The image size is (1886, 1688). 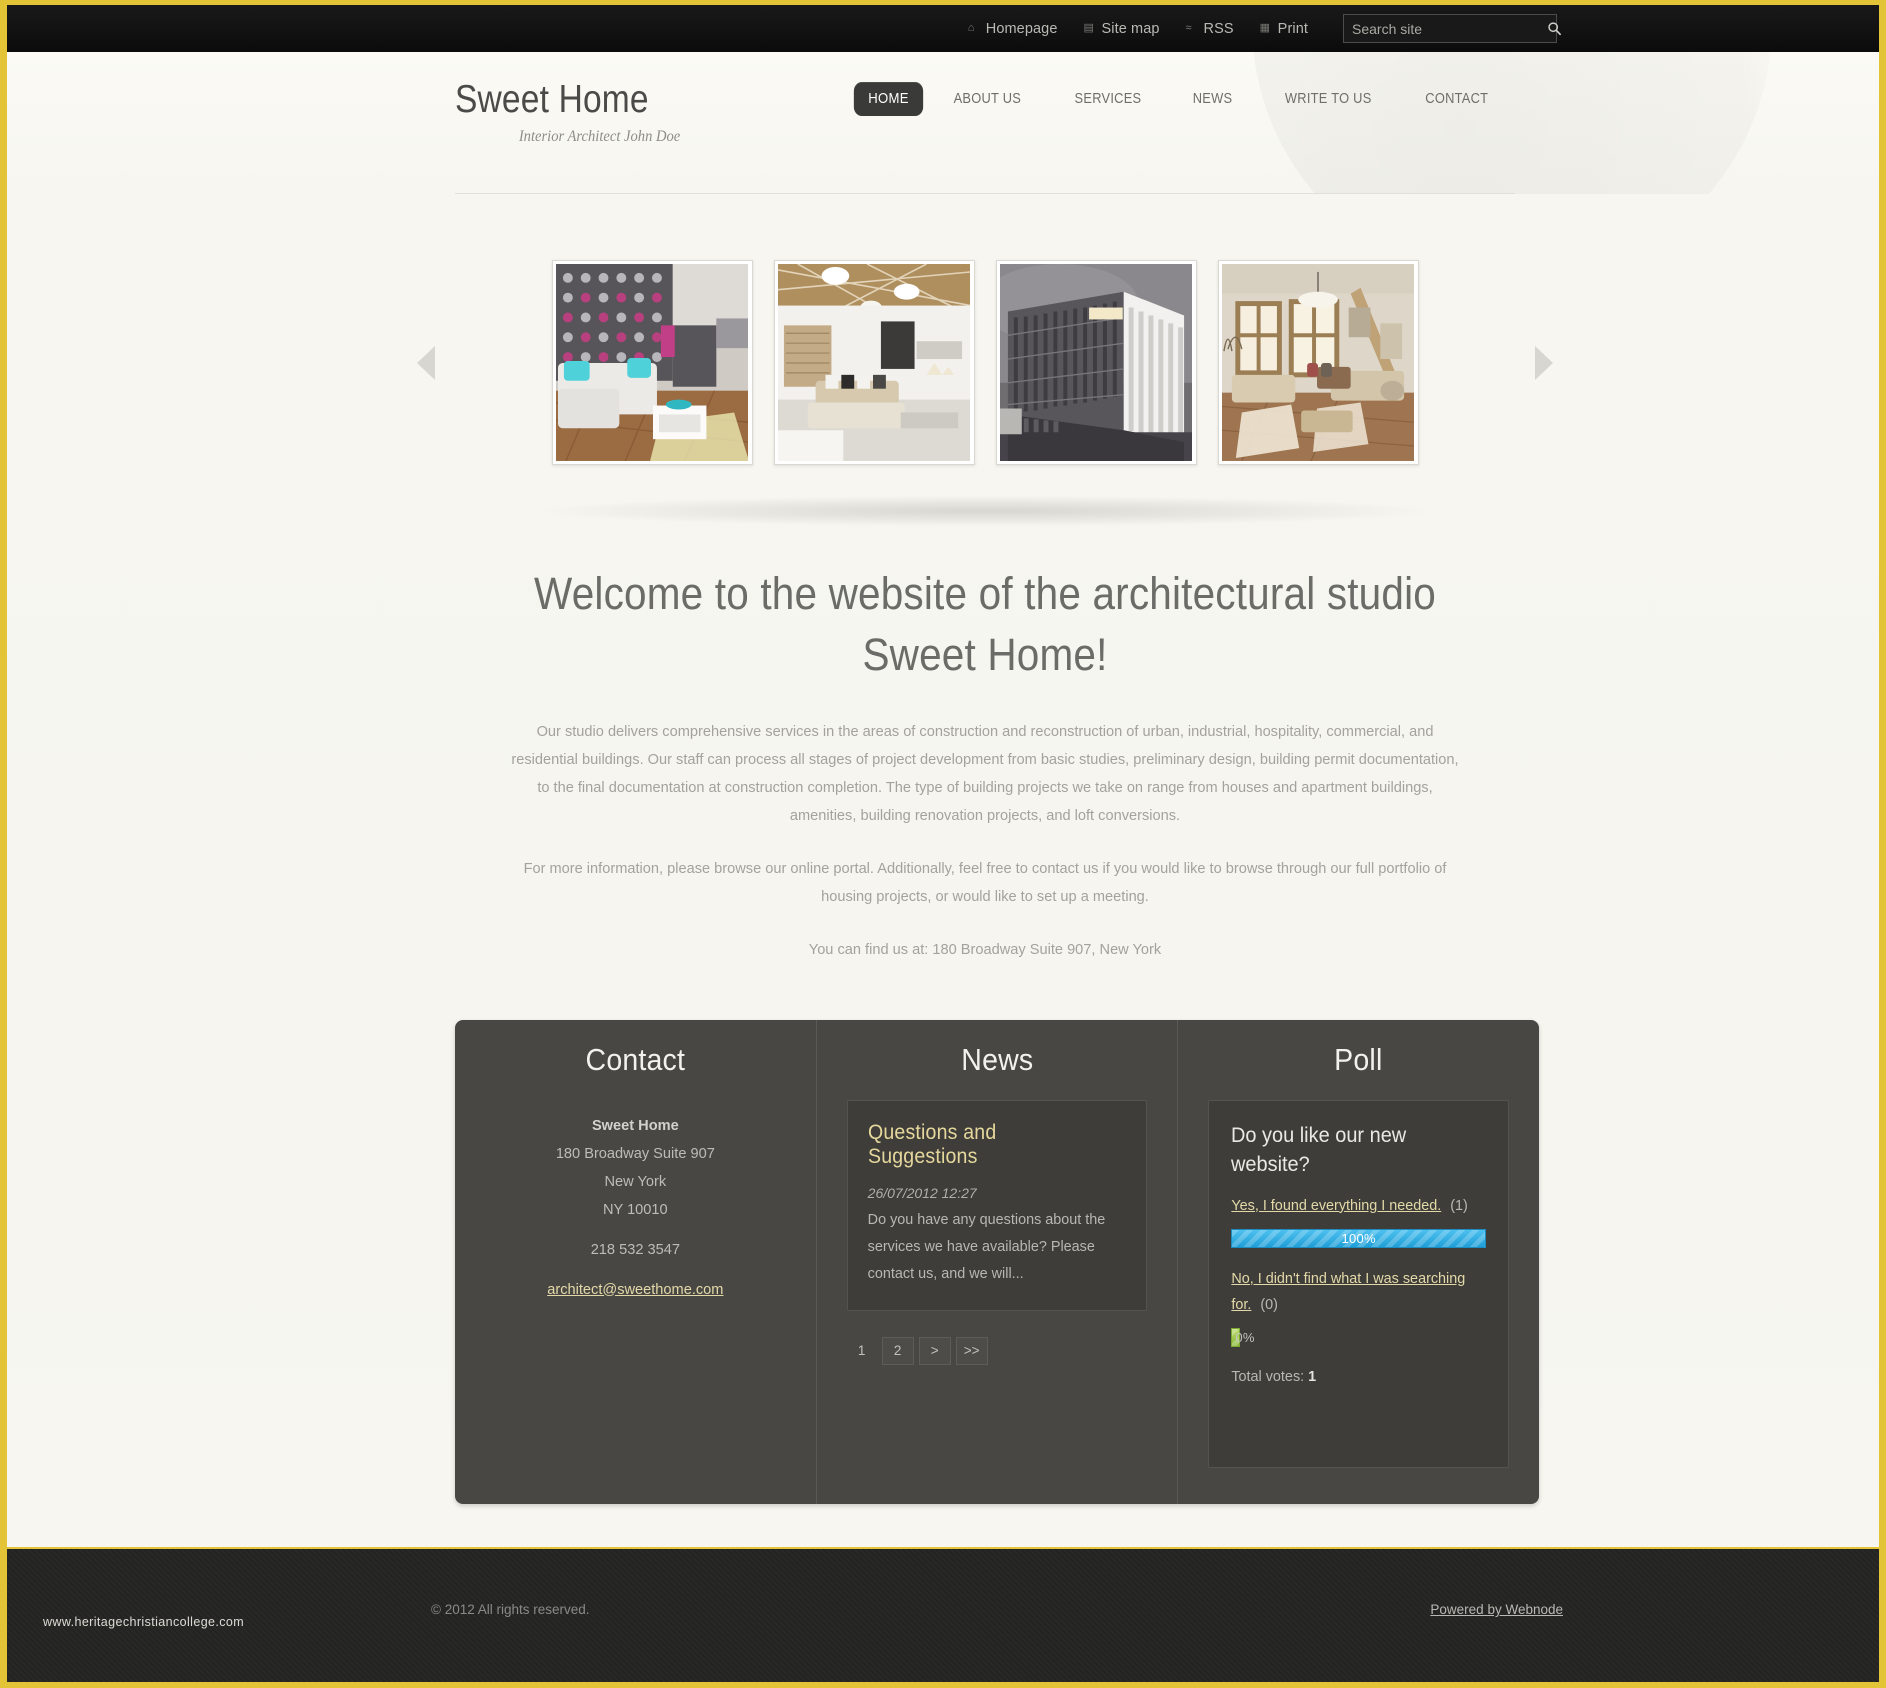 What do you see at coordinates (1292, 28) in the screenshot?
I see `topbar-link-label: Print` at bounding box center [1292, 28].